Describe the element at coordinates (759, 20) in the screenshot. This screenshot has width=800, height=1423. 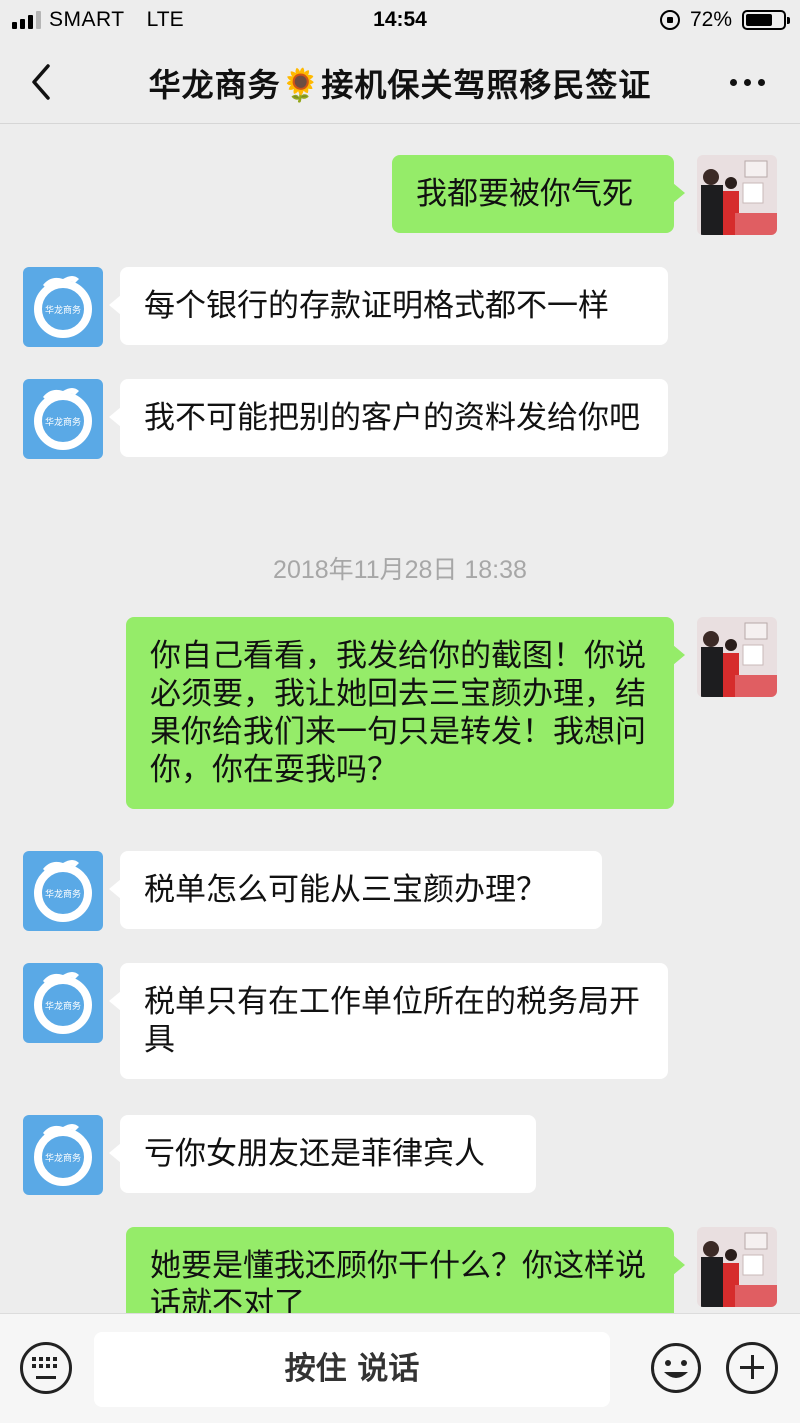
I see `battery-level` at that location.